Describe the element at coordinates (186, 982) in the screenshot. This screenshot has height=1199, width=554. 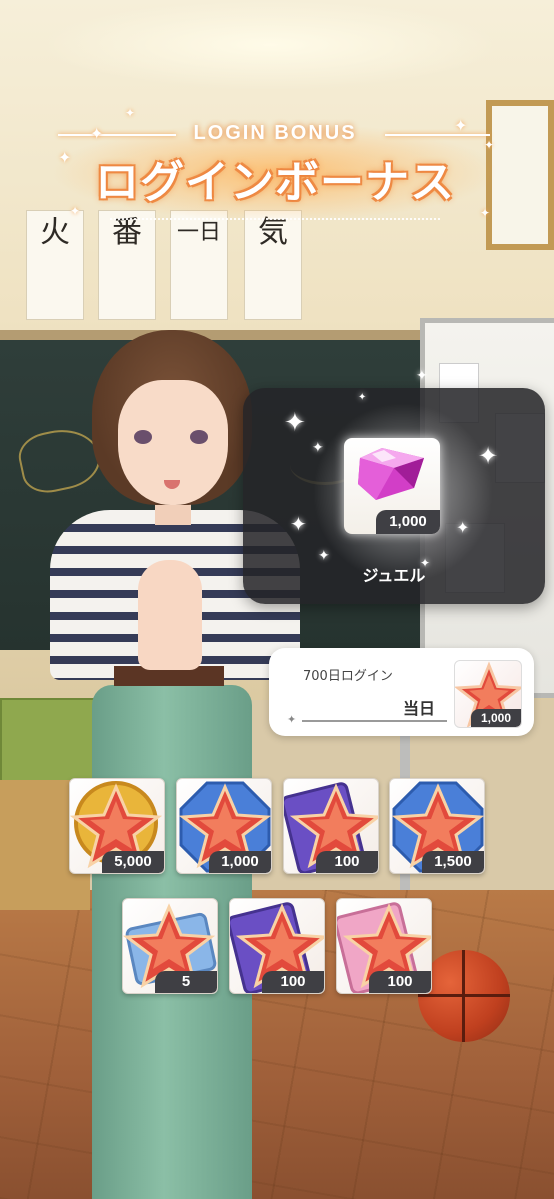
I see `item-quantity: 5` at that location.